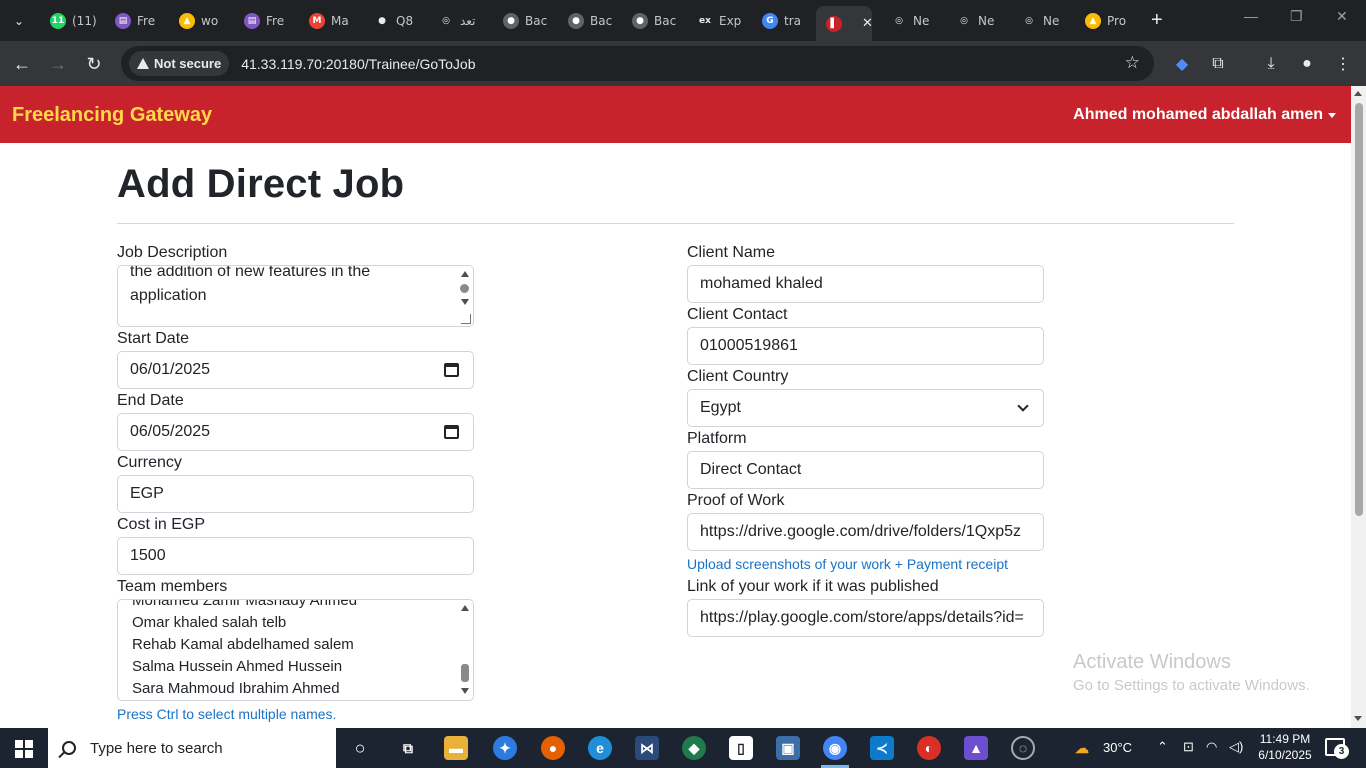 The image size is (1366, 768). What do you see at coordinates (170, 369) in the screenshot?
I see `start-date-value: 06/01/2025` at bounding box center [170, 369].